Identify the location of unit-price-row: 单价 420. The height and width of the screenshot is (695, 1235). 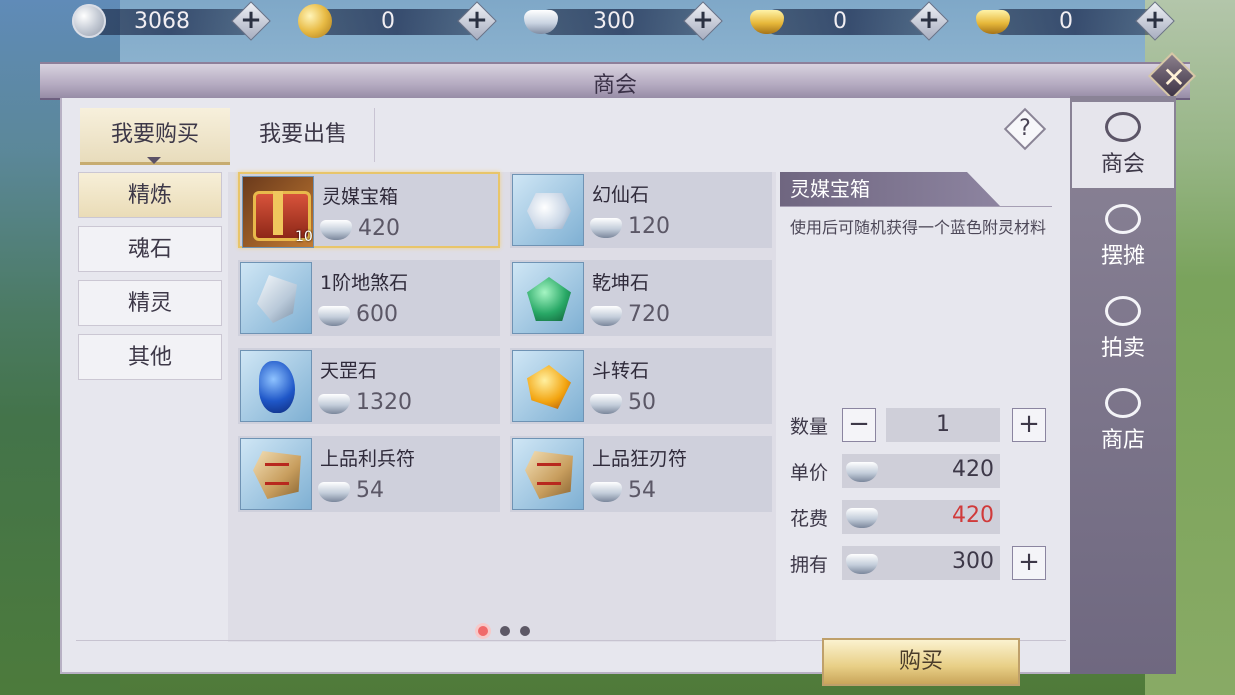
(920, 472).